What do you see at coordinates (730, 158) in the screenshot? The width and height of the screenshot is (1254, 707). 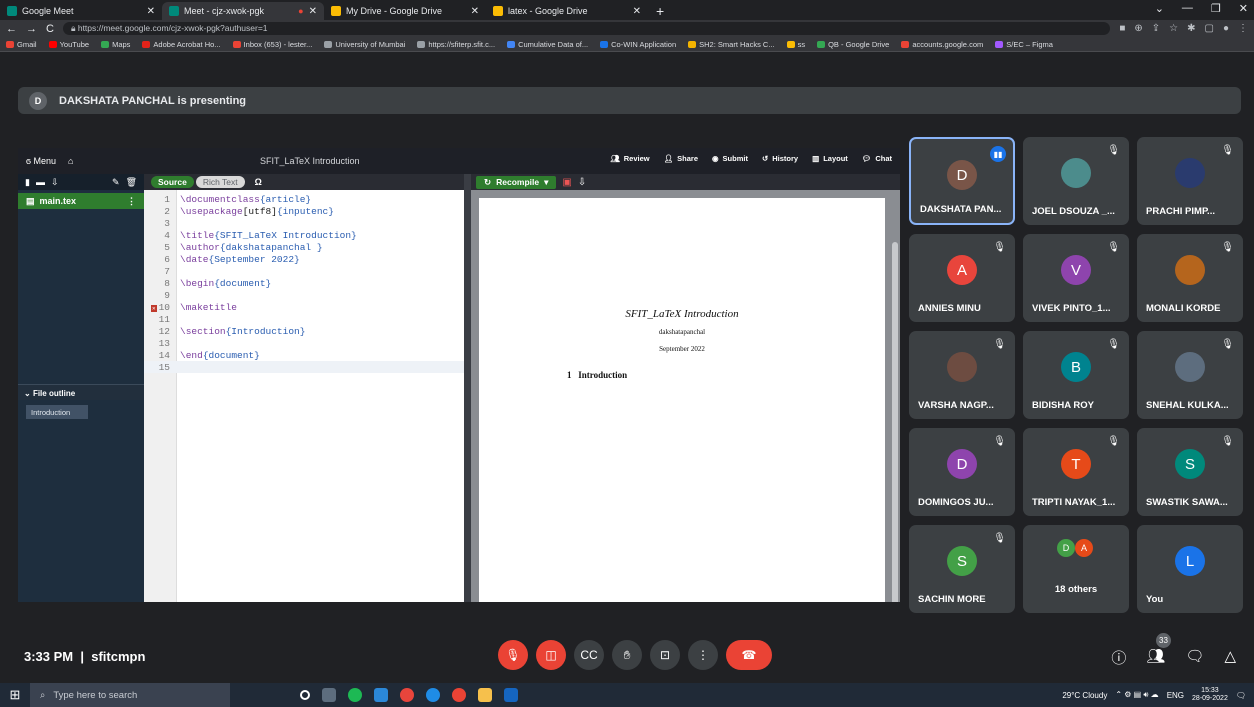 I see `toolbar-action-submit: ◉ Submit` at bounding box center [730, 158].